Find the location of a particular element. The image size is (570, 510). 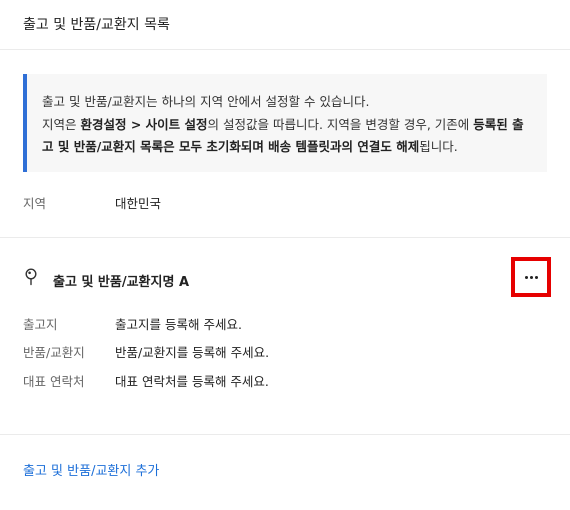

shipping-origin-label: 출고지 is located at coordinates (40, 324).